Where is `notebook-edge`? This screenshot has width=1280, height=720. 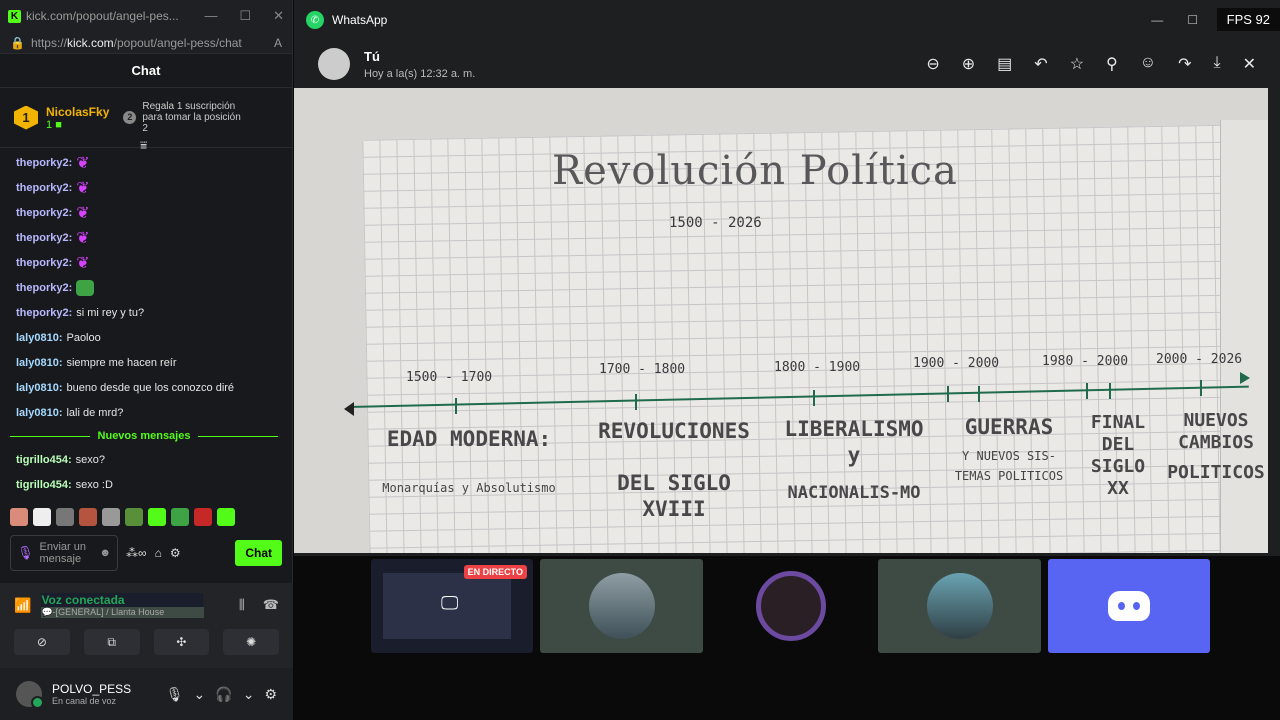
notebook-edge is located at coordinates (1244, 336).